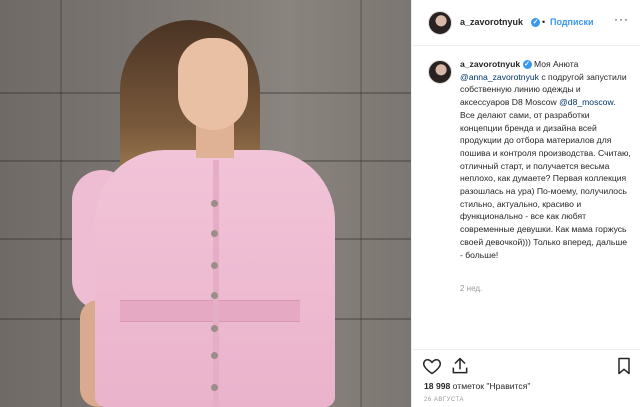 The image size is (640, 407). What do you see at coordinates (621, 19) in the screenshot?
I see `more-options-icon: ···` at bounding box center [621, 19].